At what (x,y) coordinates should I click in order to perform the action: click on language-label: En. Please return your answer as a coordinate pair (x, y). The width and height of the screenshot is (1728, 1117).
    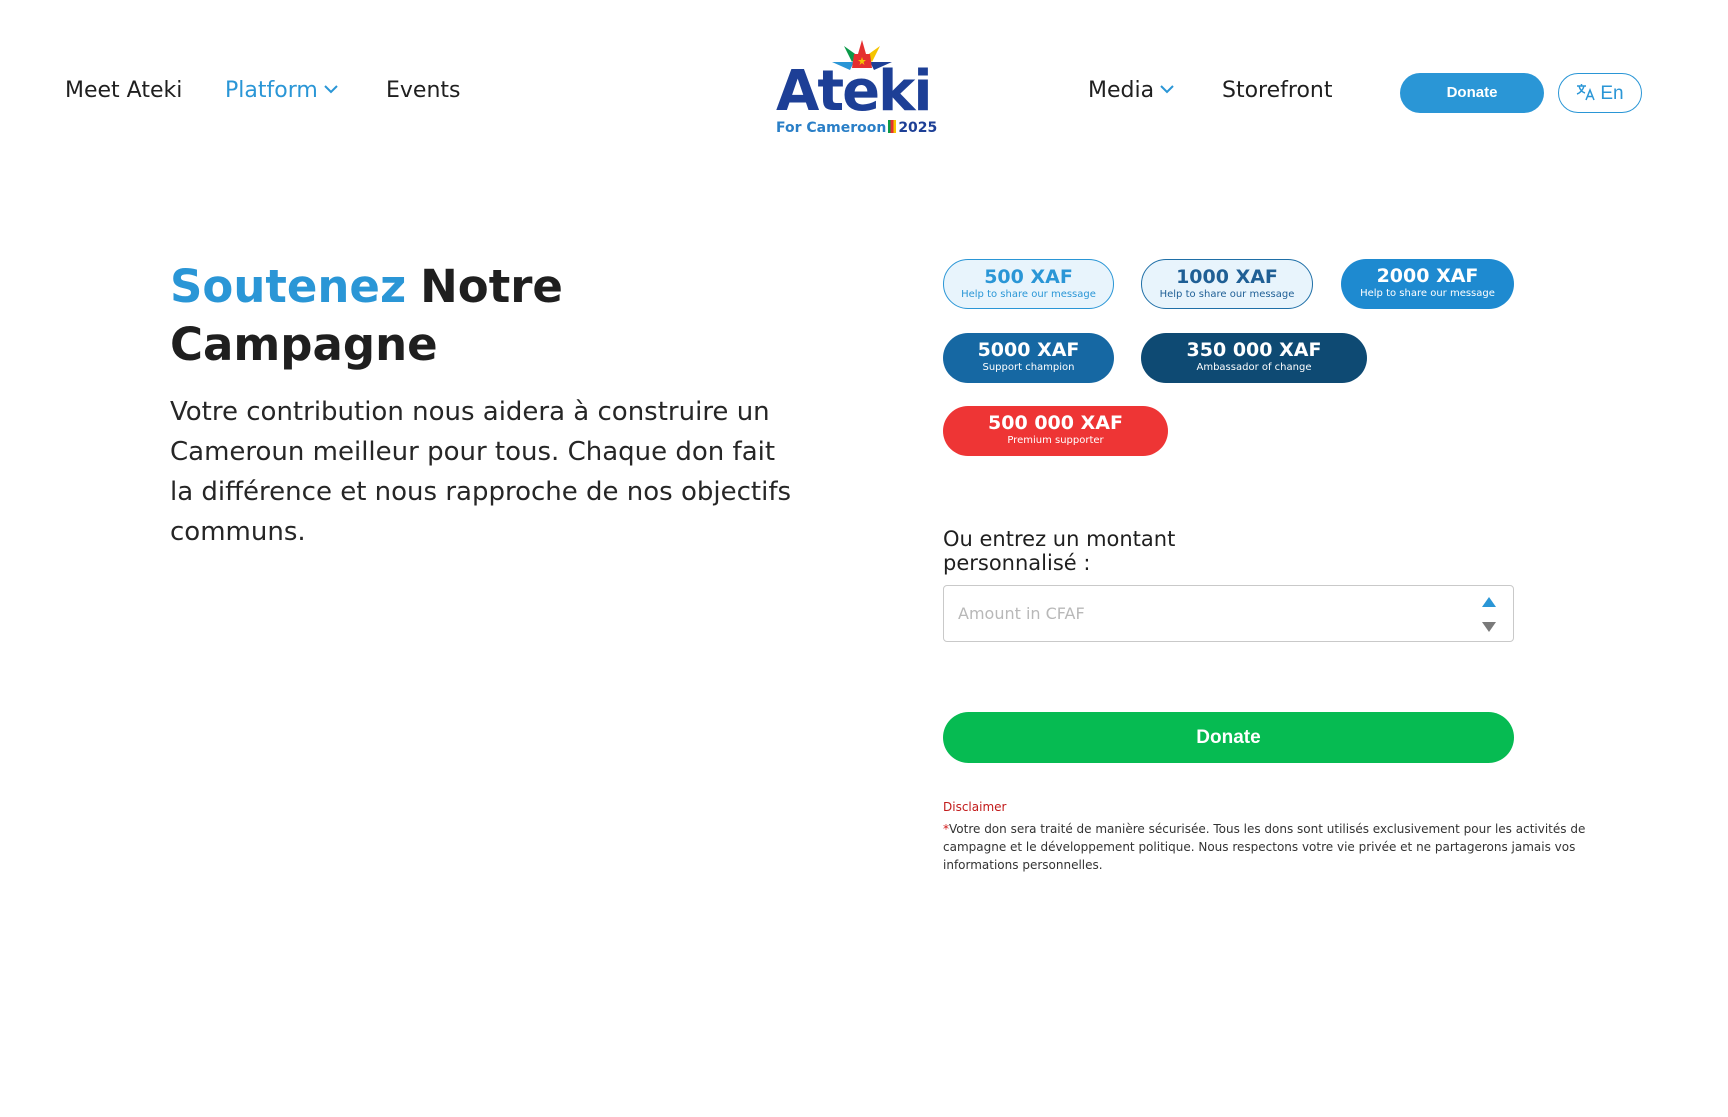
    Looking at the image, I should click on (1612, 93).